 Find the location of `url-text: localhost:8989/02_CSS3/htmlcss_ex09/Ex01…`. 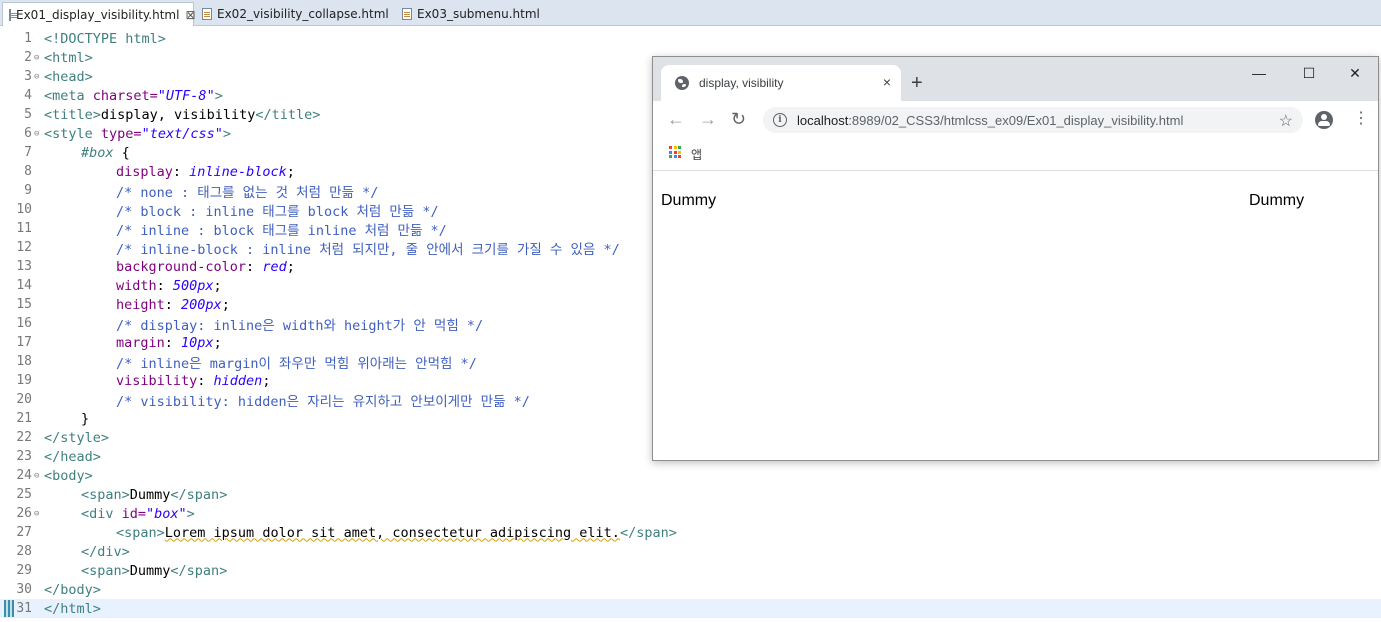

url-text: localhost:8989/02_CSS3/htmlcss_ex09/Ex01… is located at coordinates (990, 120).